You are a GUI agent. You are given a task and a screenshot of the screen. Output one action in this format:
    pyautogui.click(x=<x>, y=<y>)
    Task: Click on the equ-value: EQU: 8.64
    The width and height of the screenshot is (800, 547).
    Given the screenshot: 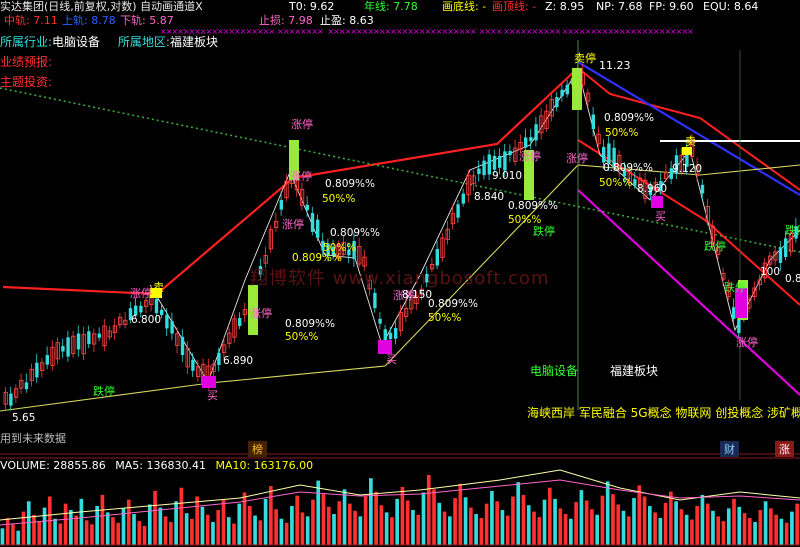 What is the action you would take?
    pyautogui.click(x=731, y=6)
    